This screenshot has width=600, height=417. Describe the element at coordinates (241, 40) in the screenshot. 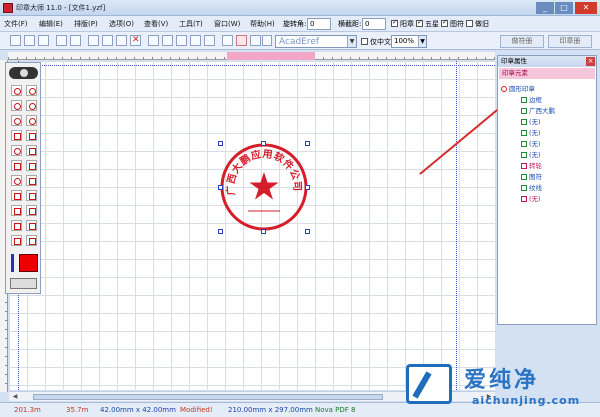

I see `color-icon` at that location.